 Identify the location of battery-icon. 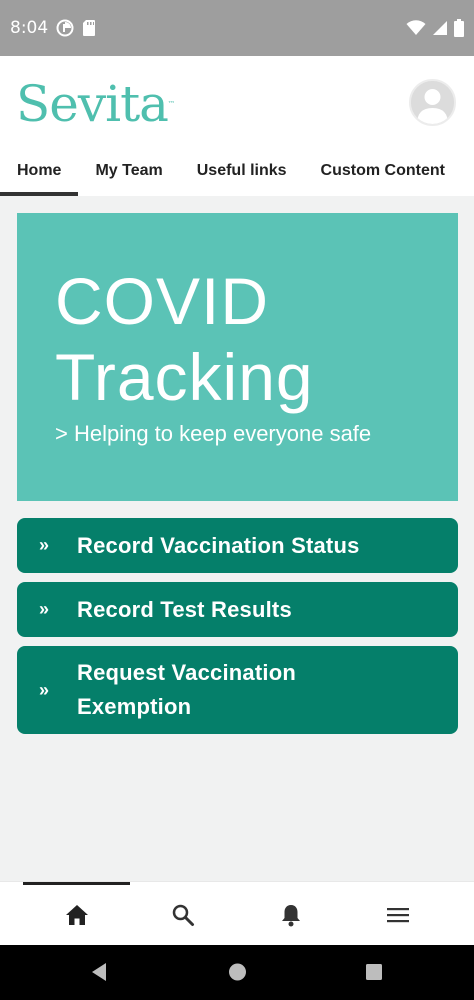
(459, 28).